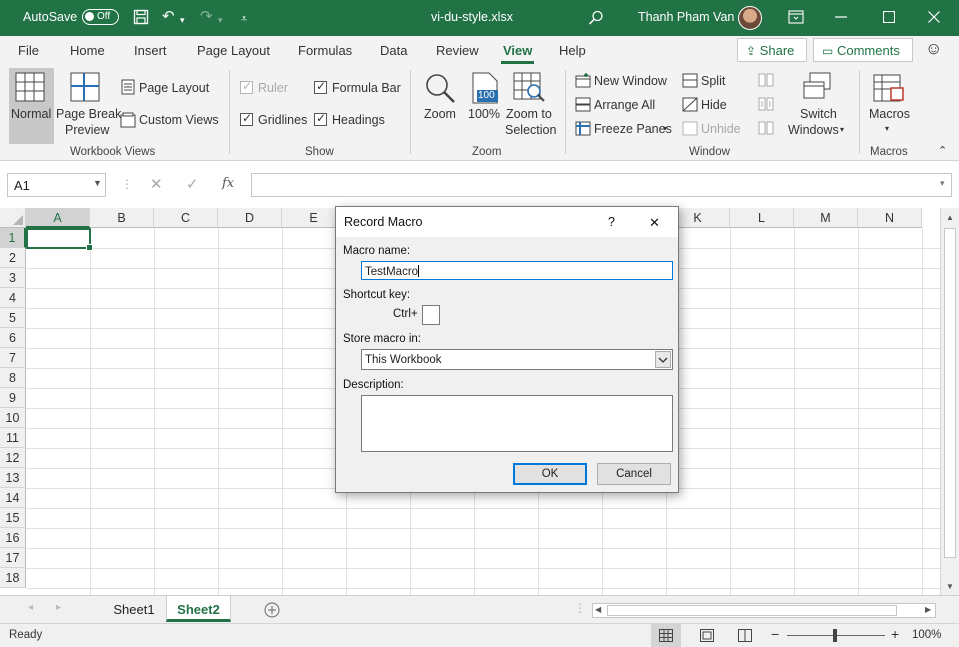  I want to click on row-header-15: 15, so click(13, 518).